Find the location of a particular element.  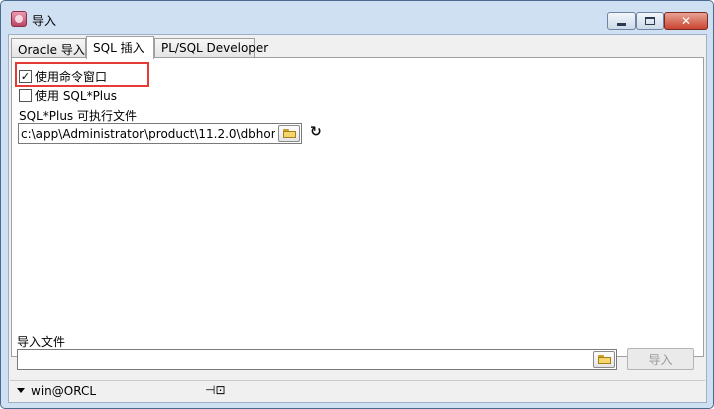

title-bar: 导入 ✕ is located at coordinates (357, 18).